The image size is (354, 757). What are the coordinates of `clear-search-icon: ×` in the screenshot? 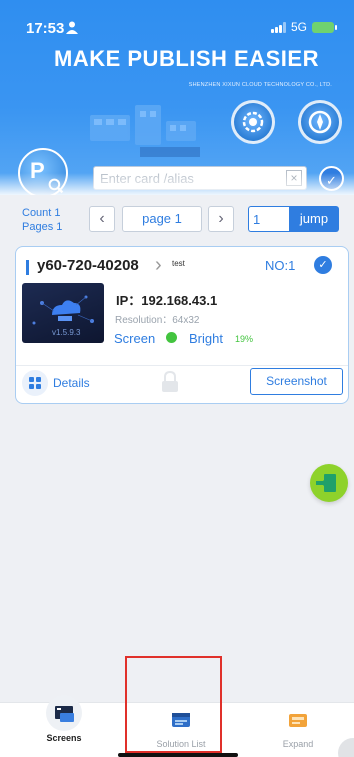 It's located at (294, 178).